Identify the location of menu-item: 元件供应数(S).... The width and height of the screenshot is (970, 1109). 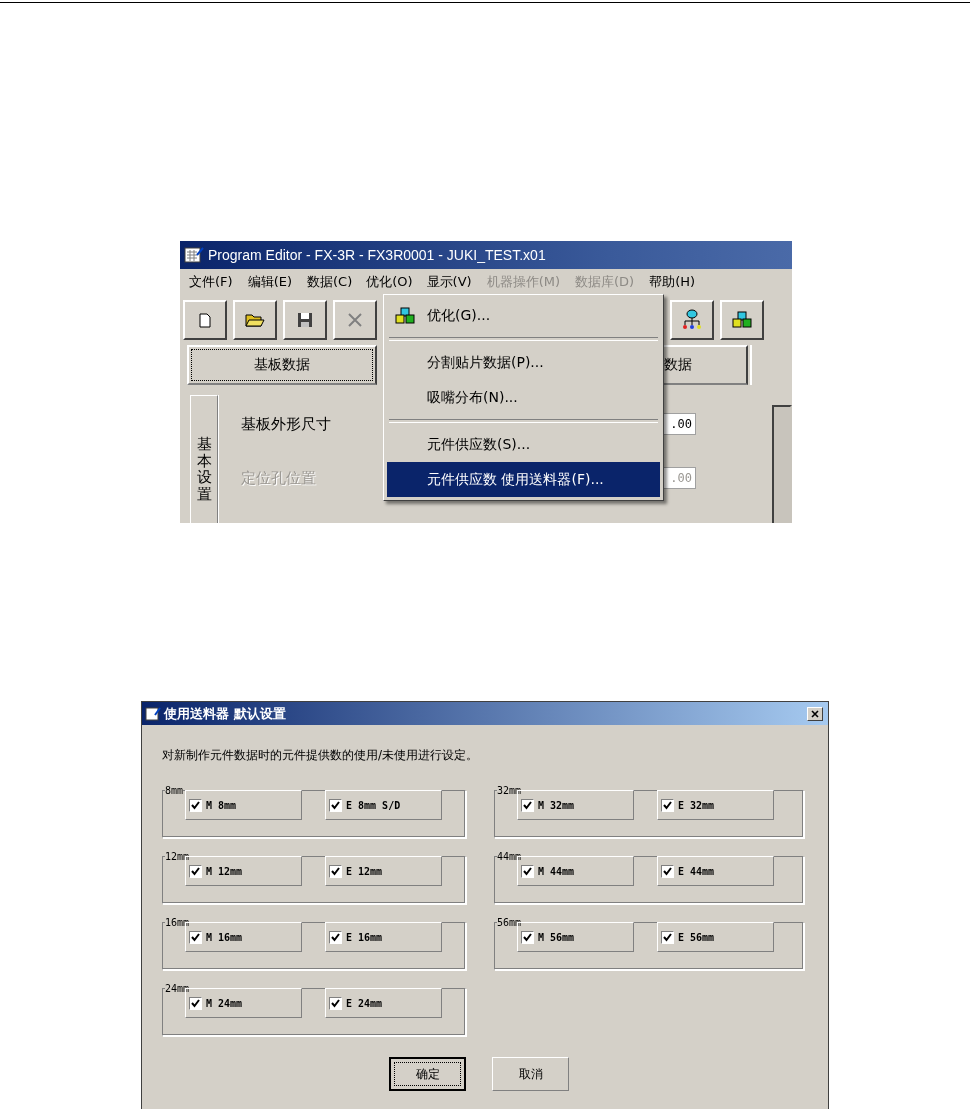
(523, 444).